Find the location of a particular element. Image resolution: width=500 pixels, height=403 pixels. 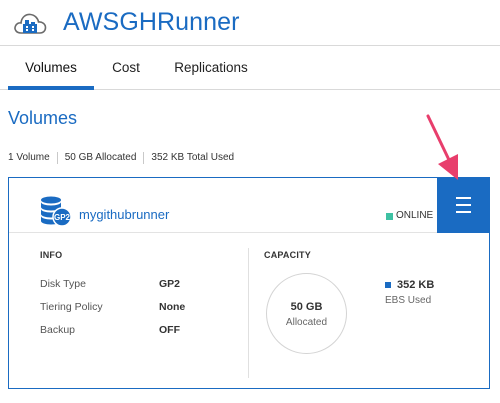

capacity-heading: CAPACITY is located at coordinates (287, 255).